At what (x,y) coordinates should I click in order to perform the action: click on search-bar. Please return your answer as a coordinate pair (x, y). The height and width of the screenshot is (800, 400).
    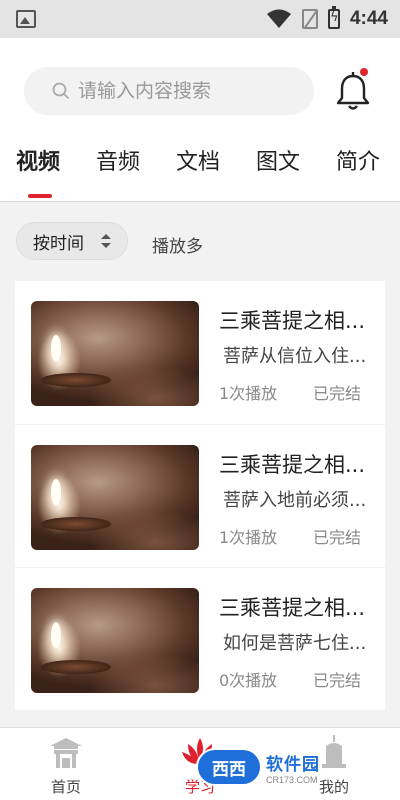
    Looking at the image, I should click on (169, 91).